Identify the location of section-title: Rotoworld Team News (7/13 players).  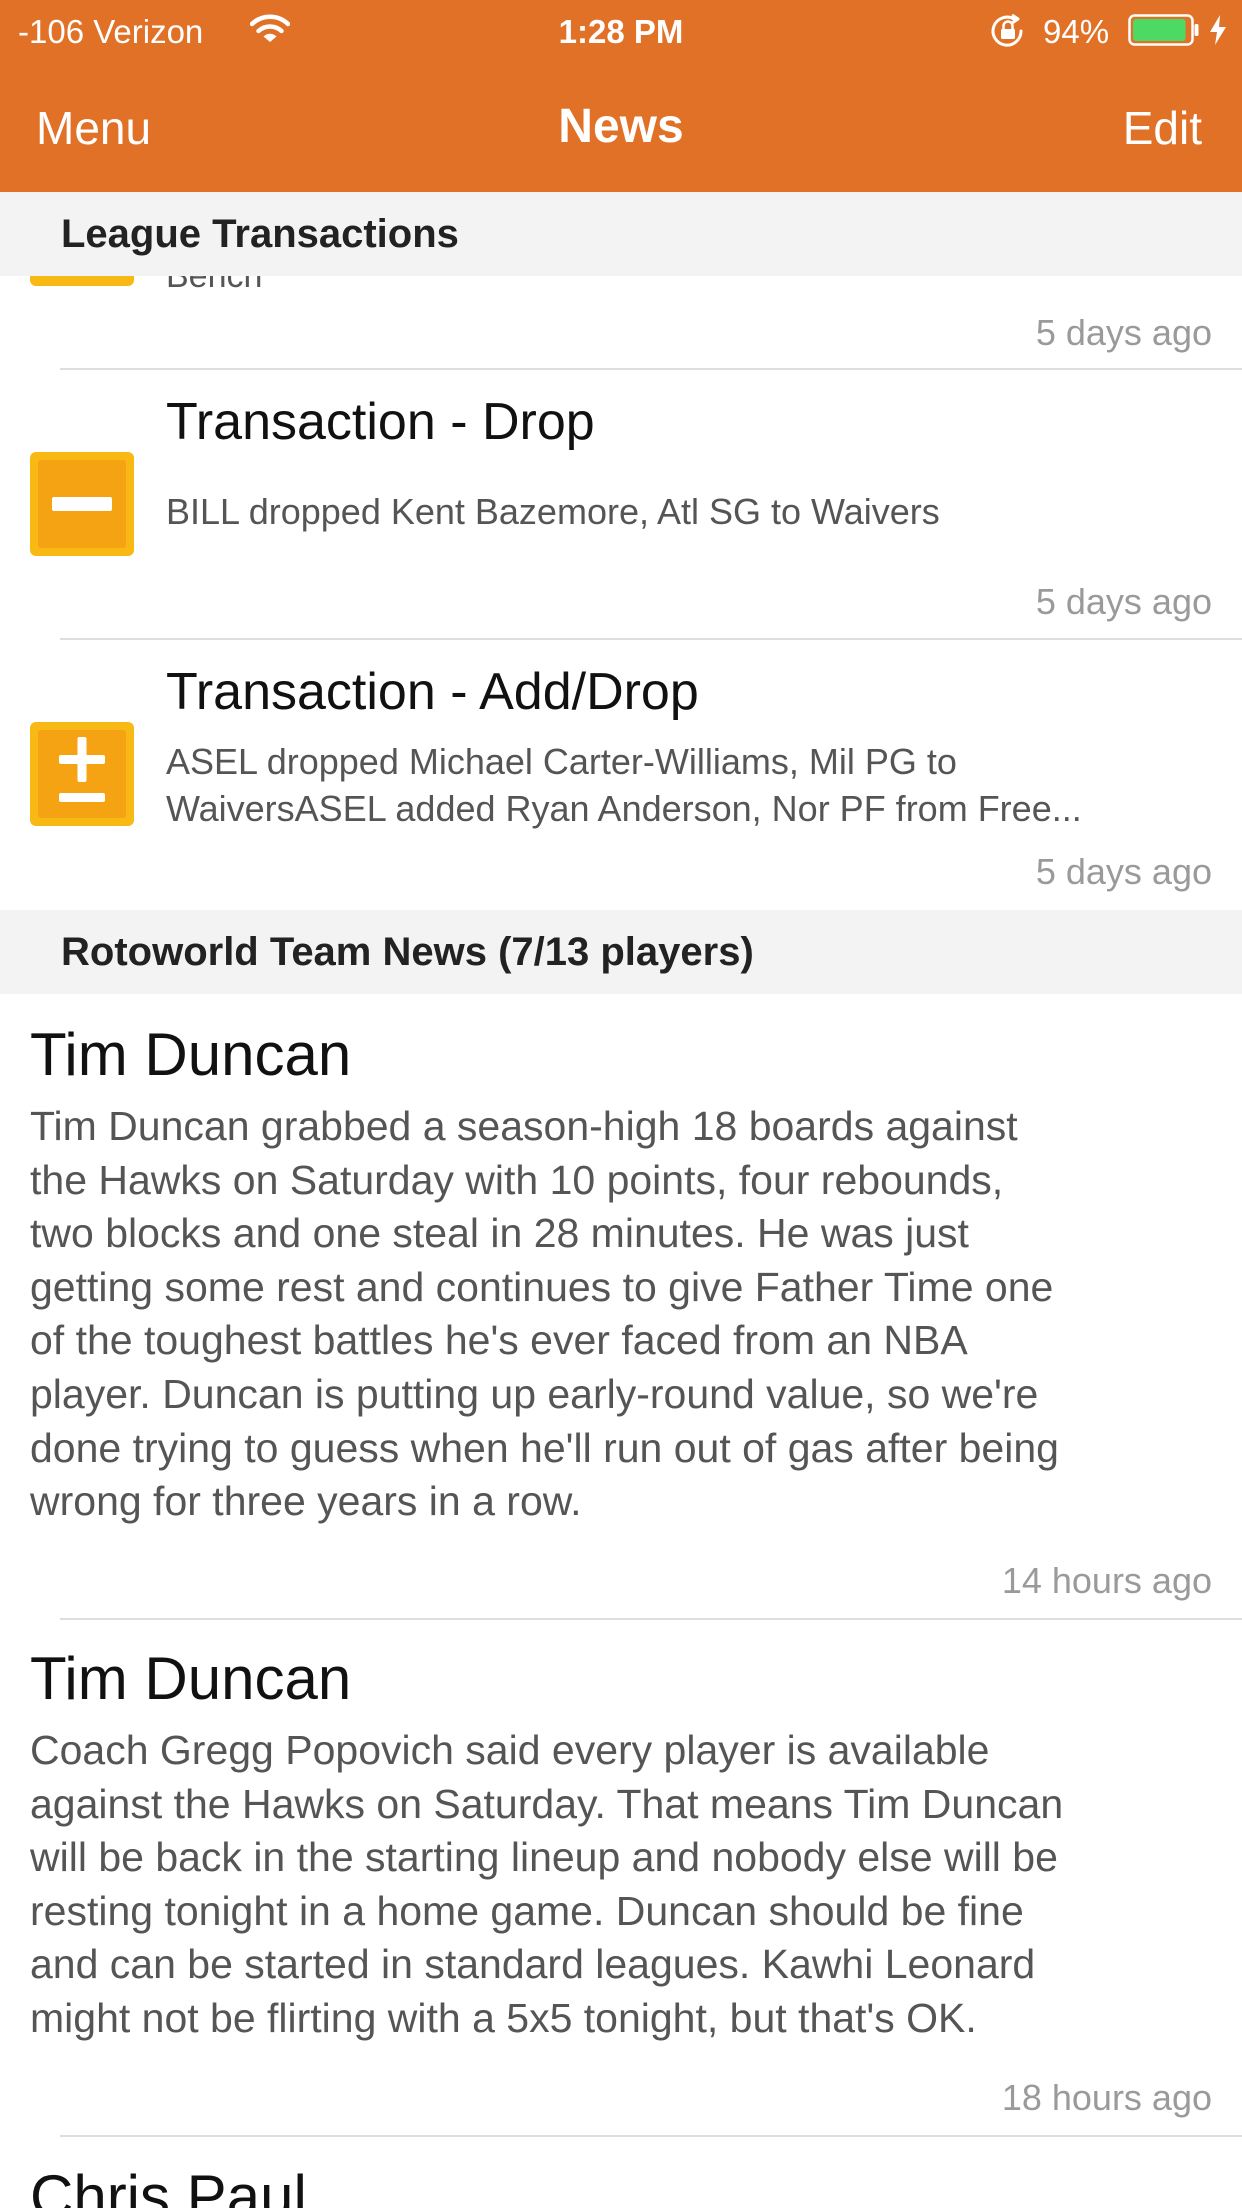
(407, 952).